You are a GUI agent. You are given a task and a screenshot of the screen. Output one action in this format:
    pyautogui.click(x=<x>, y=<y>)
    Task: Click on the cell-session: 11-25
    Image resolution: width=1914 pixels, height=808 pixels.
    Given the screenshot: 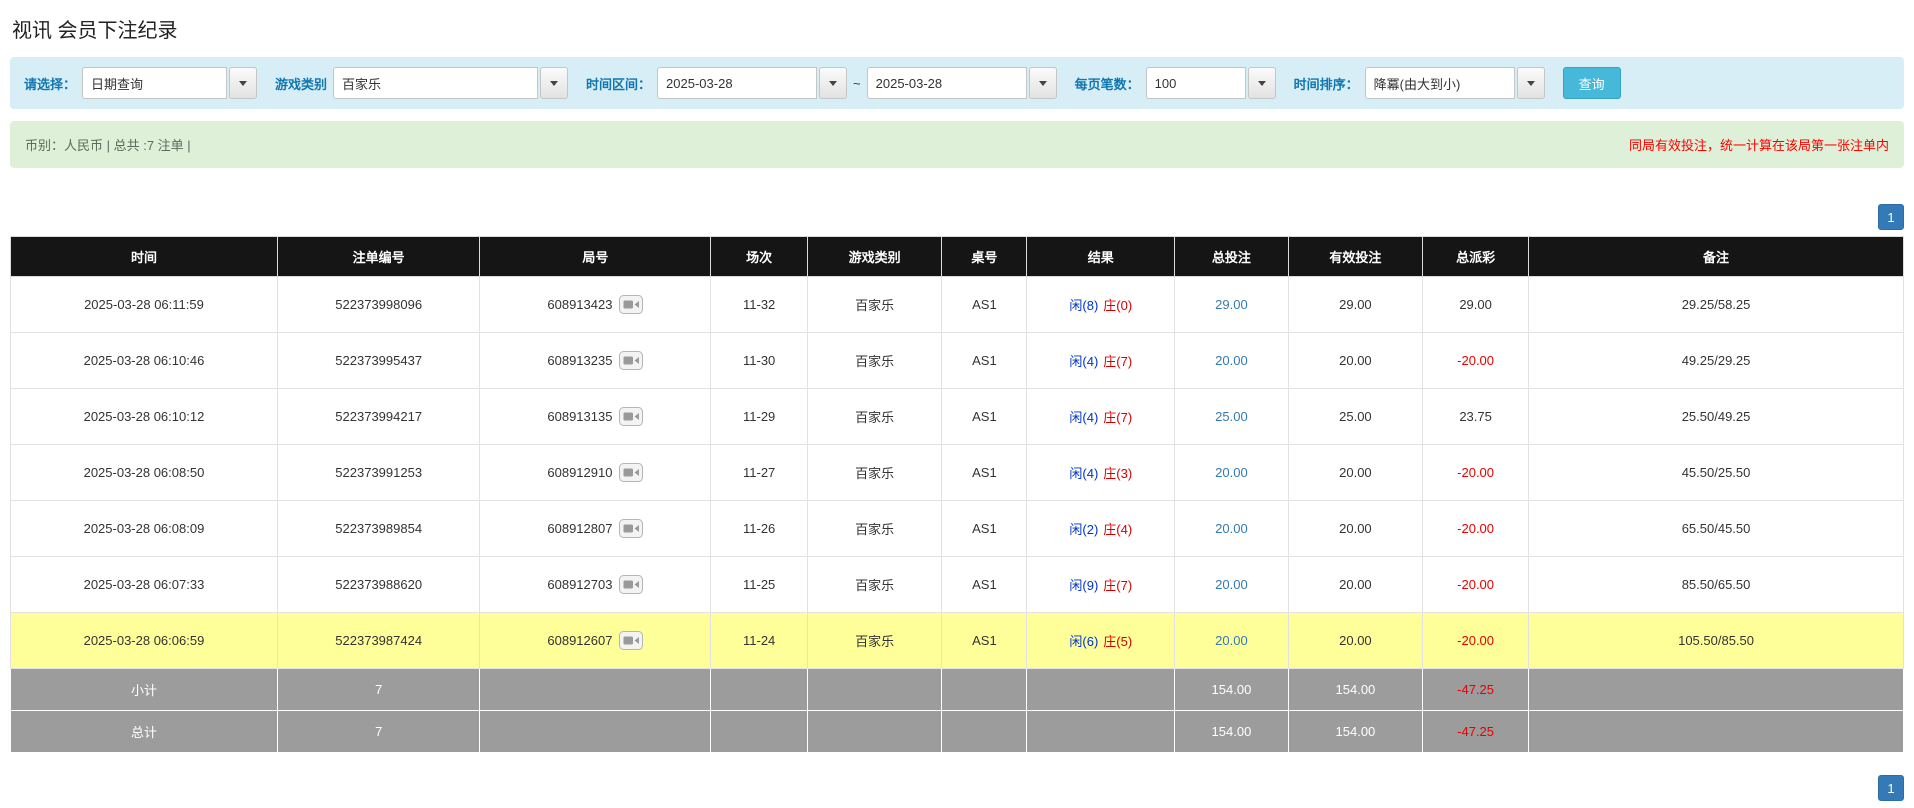 What is the action you would take?
    pyautogui.click(x=759, y=584)
    